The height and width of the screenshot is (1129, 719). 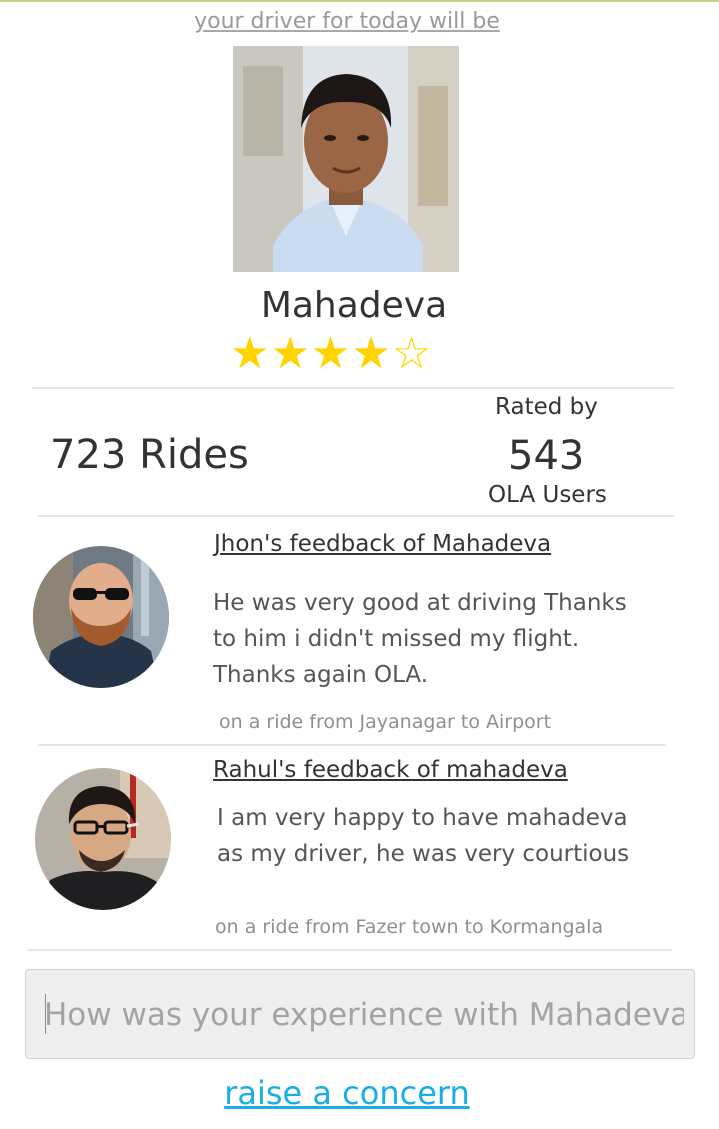 I want to click on feedback-ride-info: on a ride from Fazer town to Kormangala, so click(x=409, y=927).